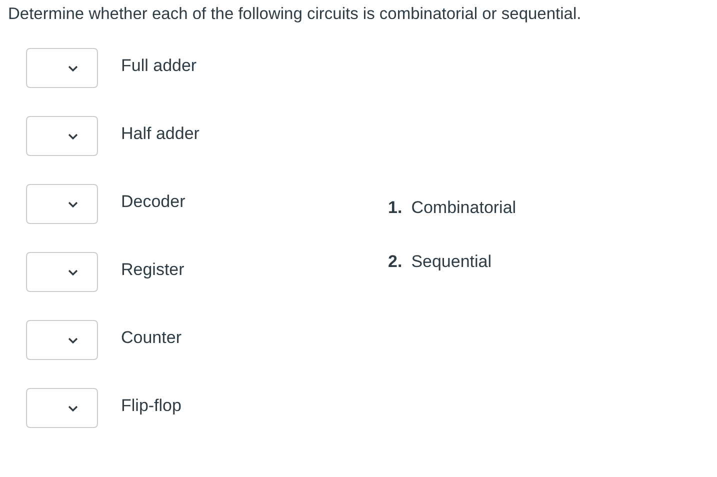  I want to click on circuit-label: Register, so click(152, 270).